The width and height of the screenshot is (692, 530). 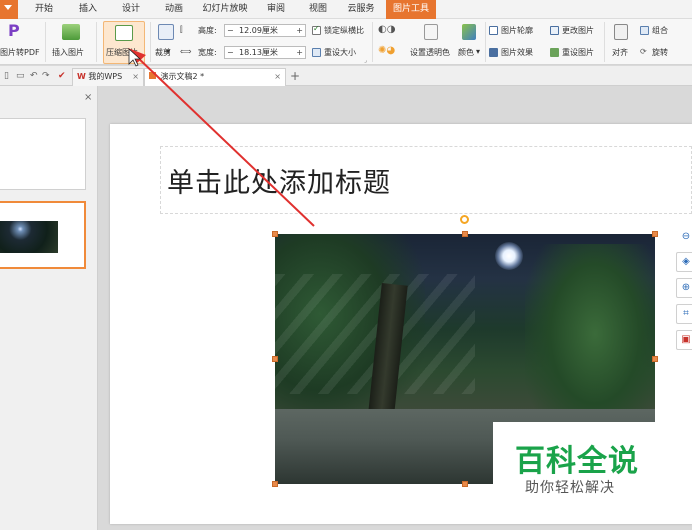 What do you see at coordinates (466, 52) in the screenshot?
I see `color-button: 颜色` at bounding box center [466, 52].